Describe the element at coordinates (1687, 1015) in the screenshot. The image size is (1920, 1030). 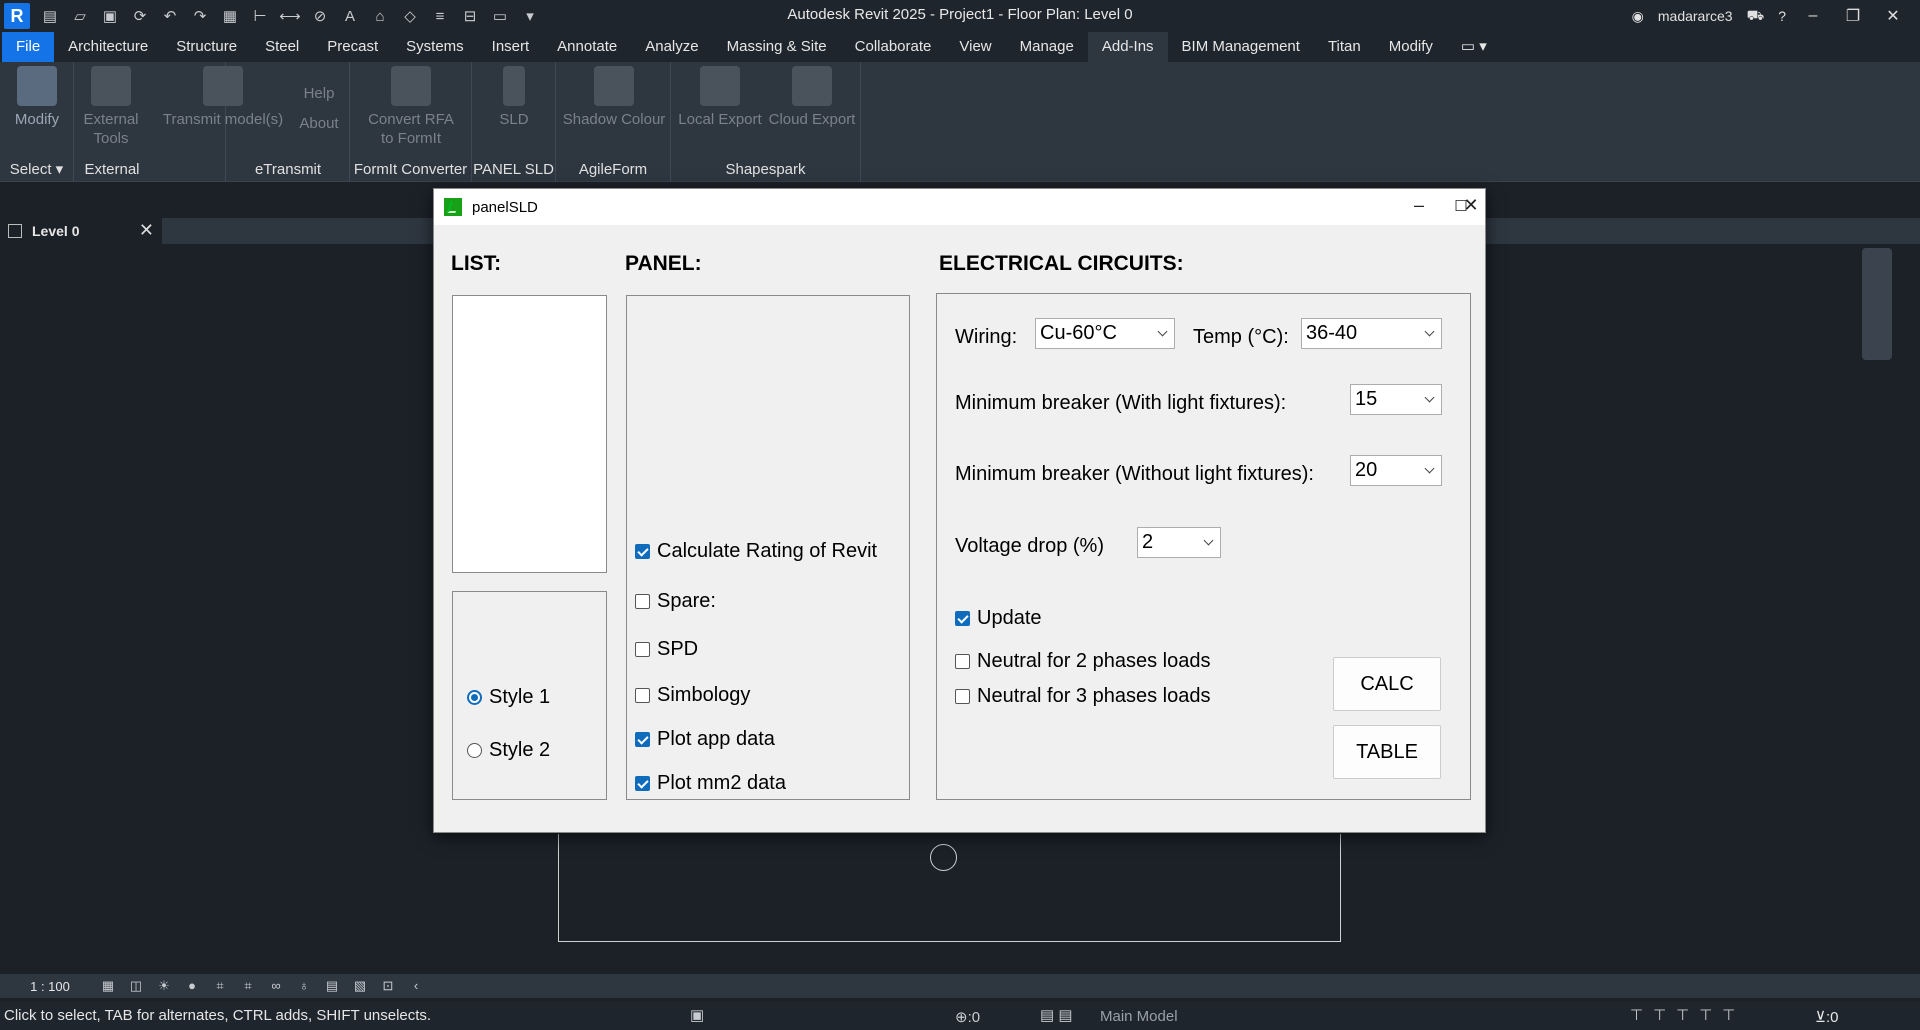
I see `selection-filters-icons: ⊤⊤⊤⊤⊤` at that location.